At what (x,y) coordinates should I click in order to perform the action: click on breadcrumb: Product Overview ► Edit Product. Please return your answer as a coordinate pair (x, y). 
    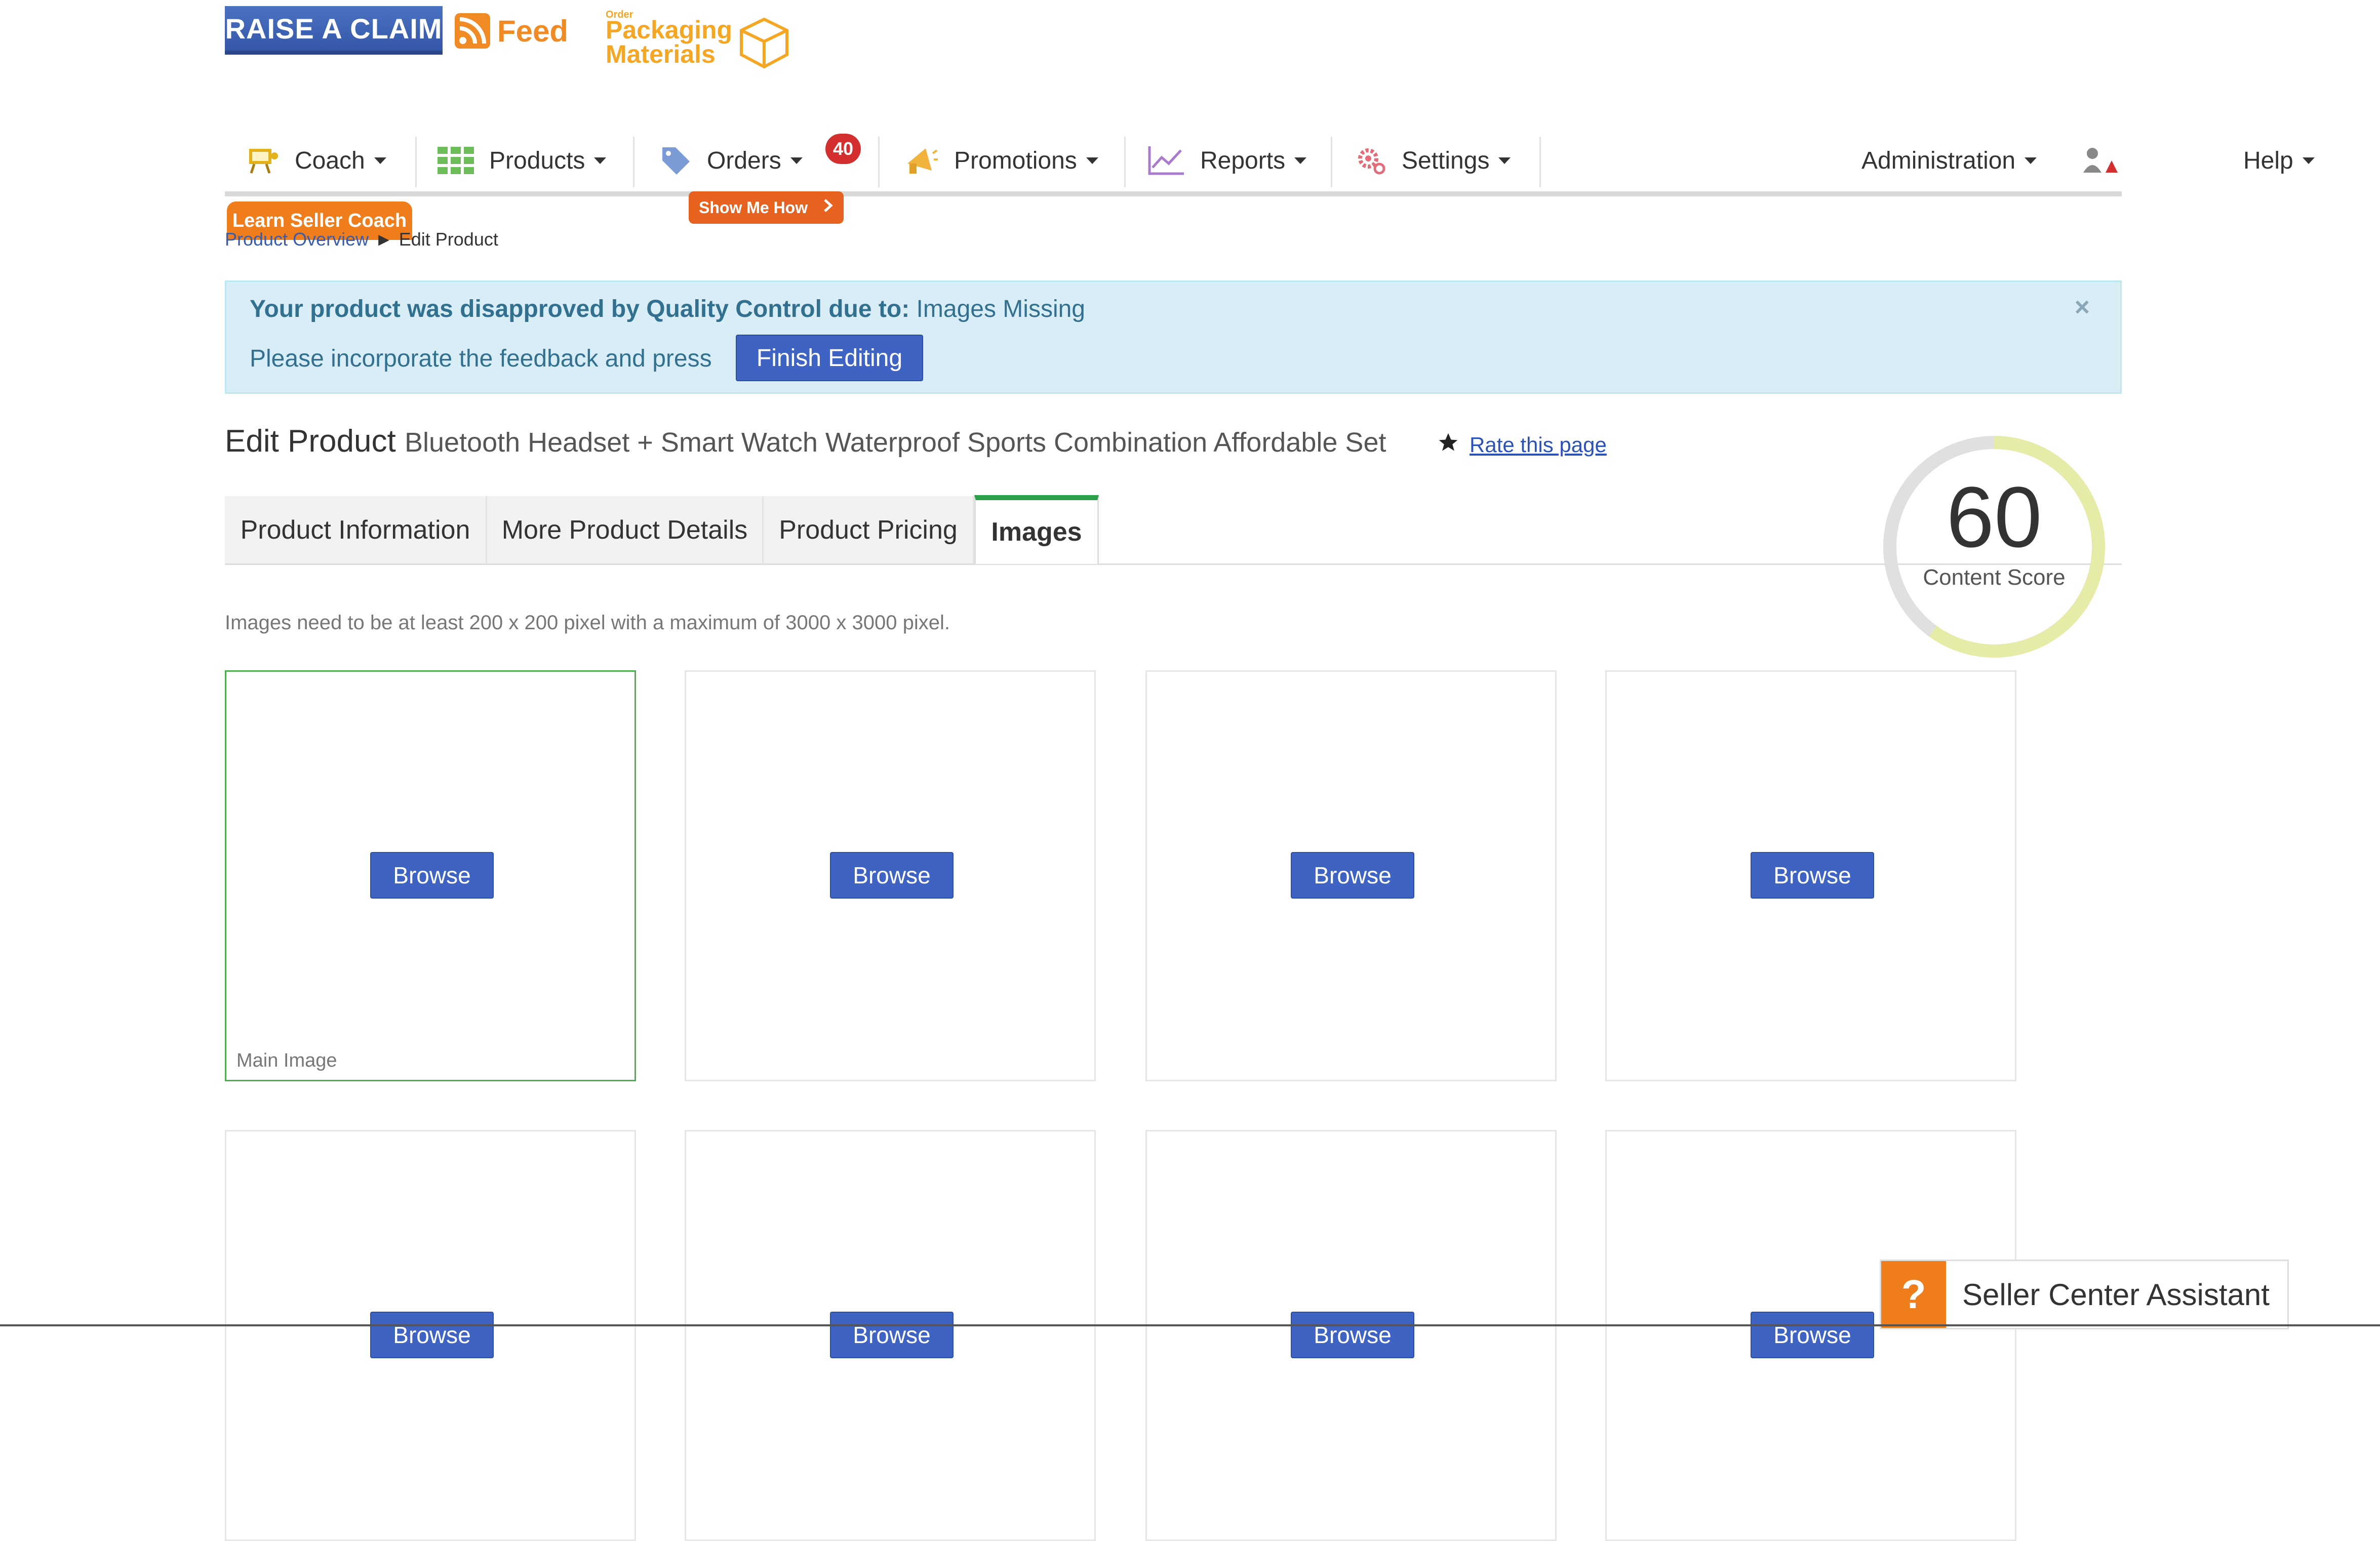
    Looking at the image, I should click on (361, 239).